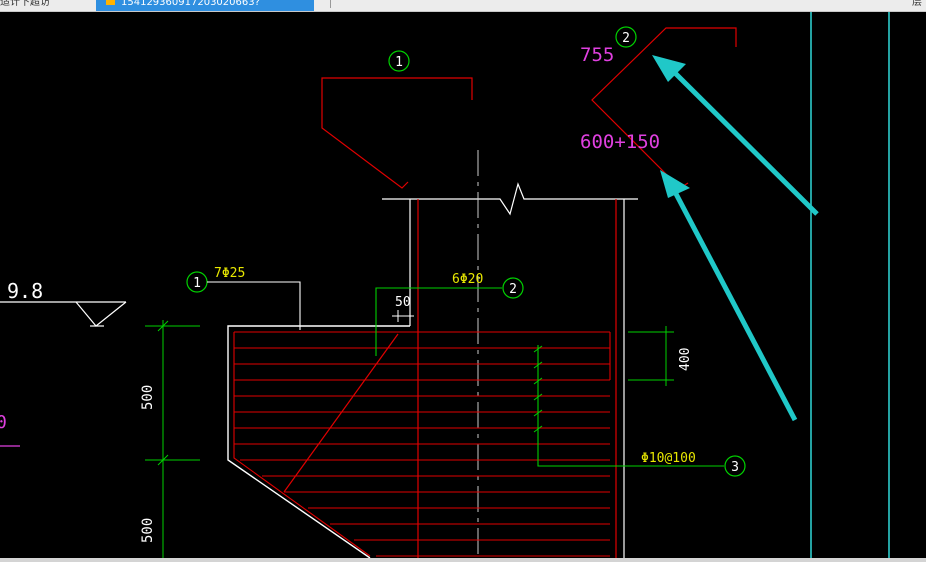  Describe the element at coordinates (626, 38) in the screenshot. I see `marker-2-top-text: 2` at that location.